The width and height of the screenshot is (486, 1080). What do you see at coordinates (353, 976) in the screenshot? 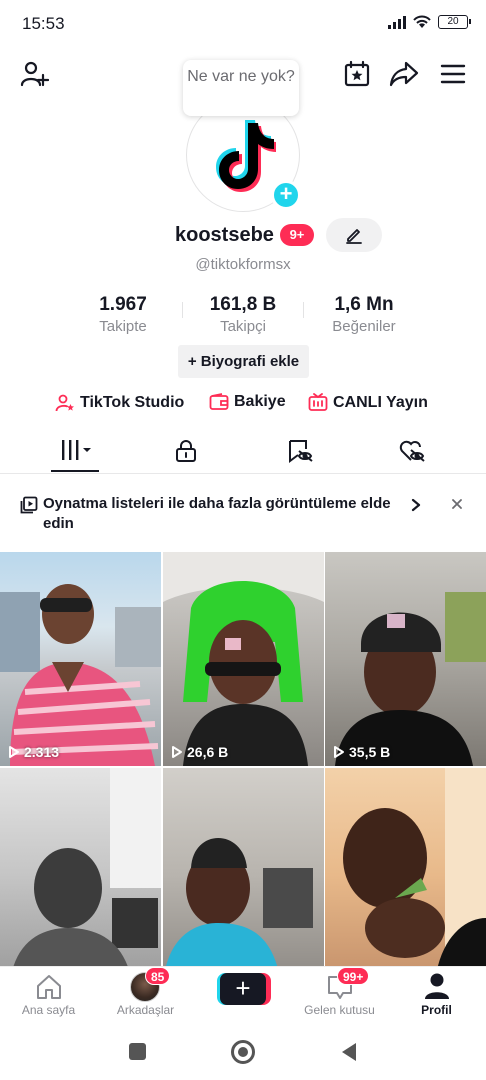
I see `inbox-count-badge: 99+` at bounding box center [353, 976].